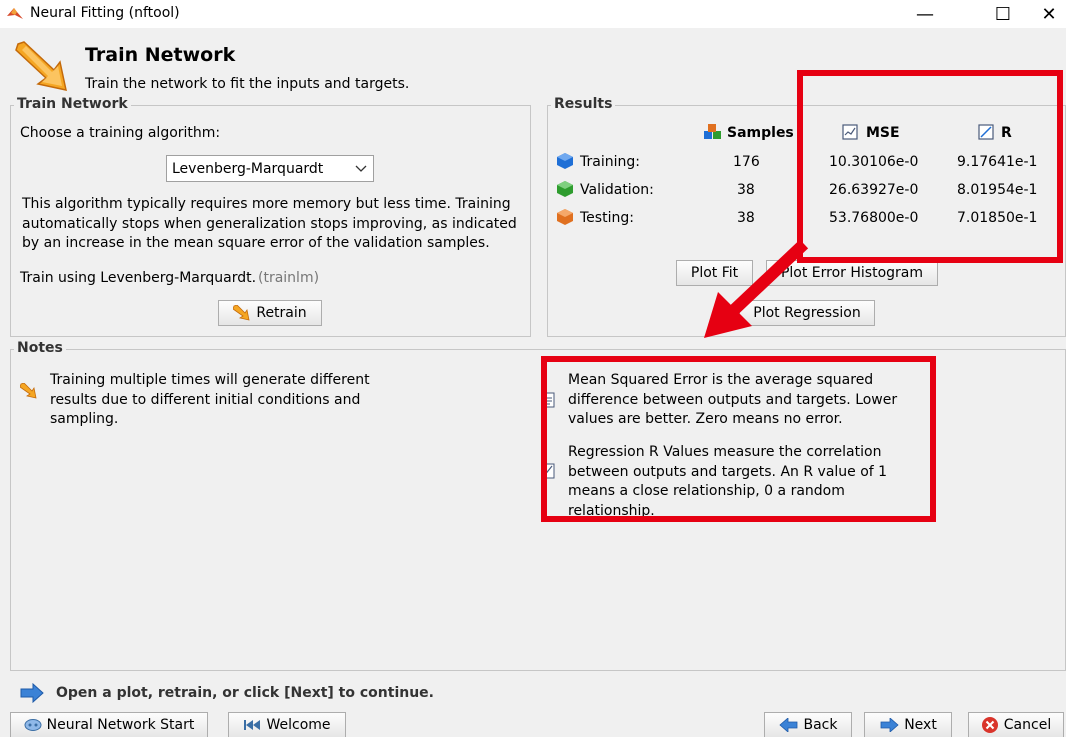 The image size is (1066, 737). Describe the element at coordinates (120, 133) in the screenshot. I see `choose-algorithm-label: Choose a training algorithm:` at that location.